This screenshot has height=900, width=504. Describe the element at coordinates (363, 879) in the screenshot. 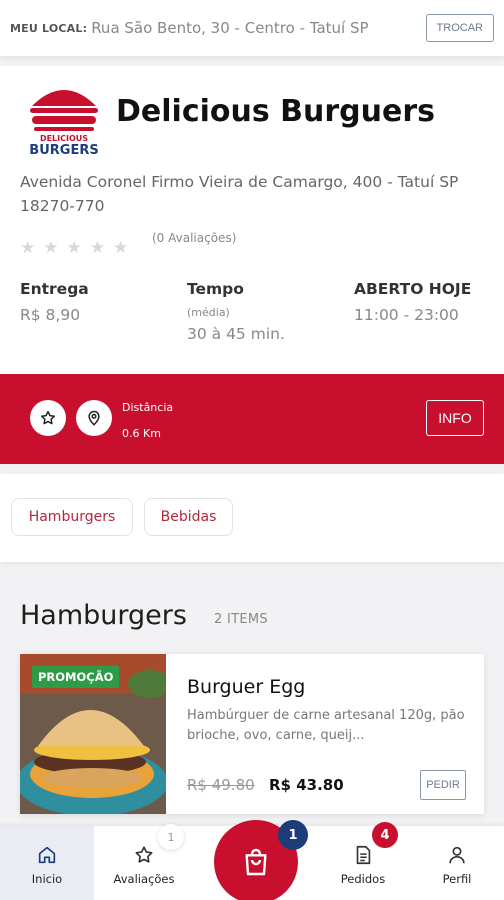

I see `nav-orders-label: Pedidos` at that location.